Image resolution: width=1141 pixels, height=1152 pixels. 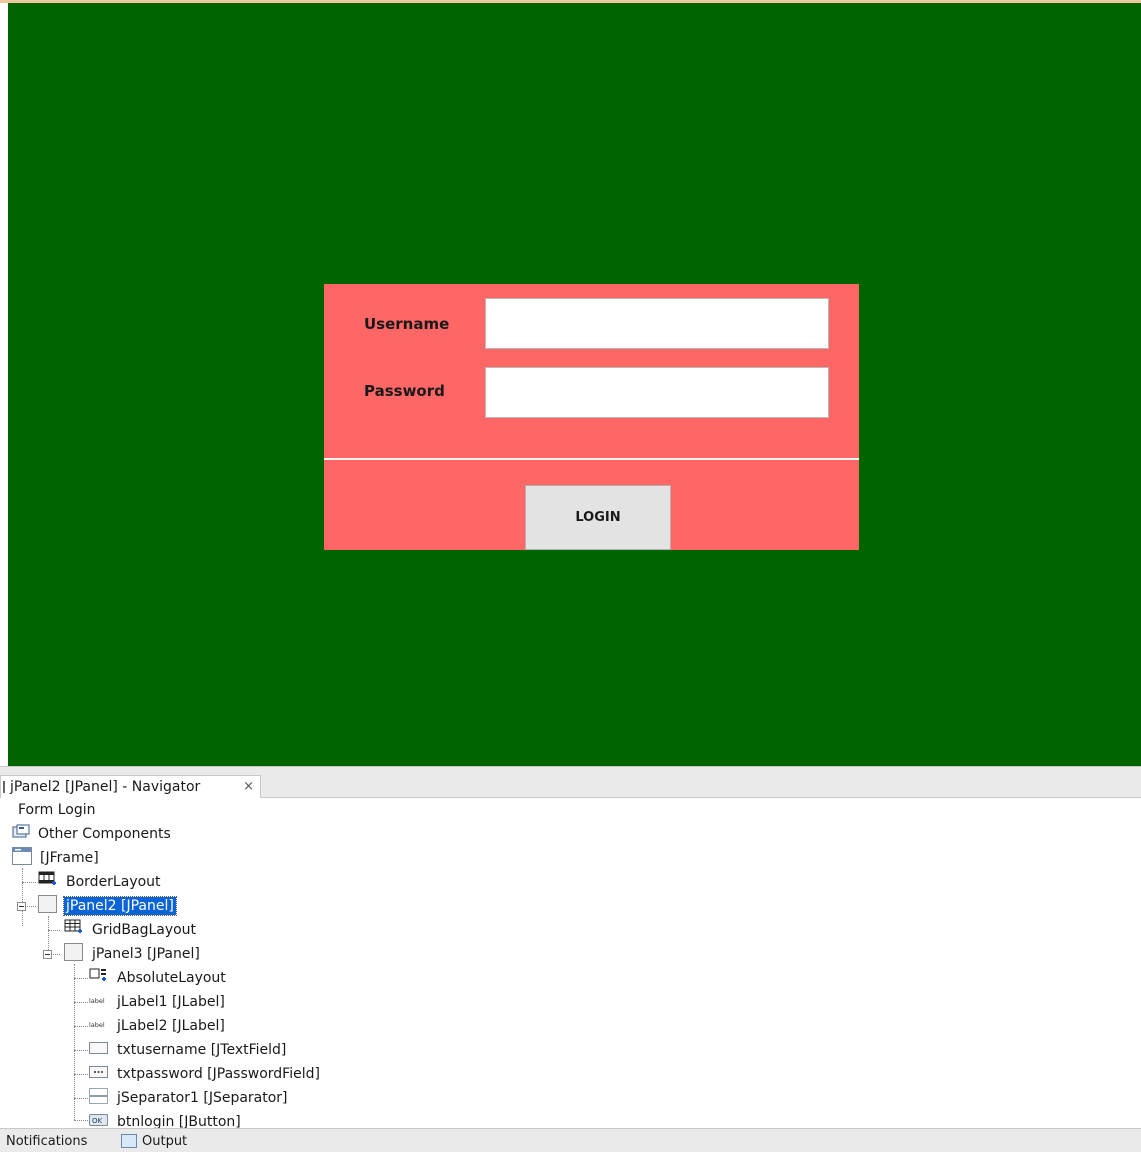 What do you see at coordinates (129, 1141) in the screenshot?
I see `output-icon` at bounding box center [129, 1141].